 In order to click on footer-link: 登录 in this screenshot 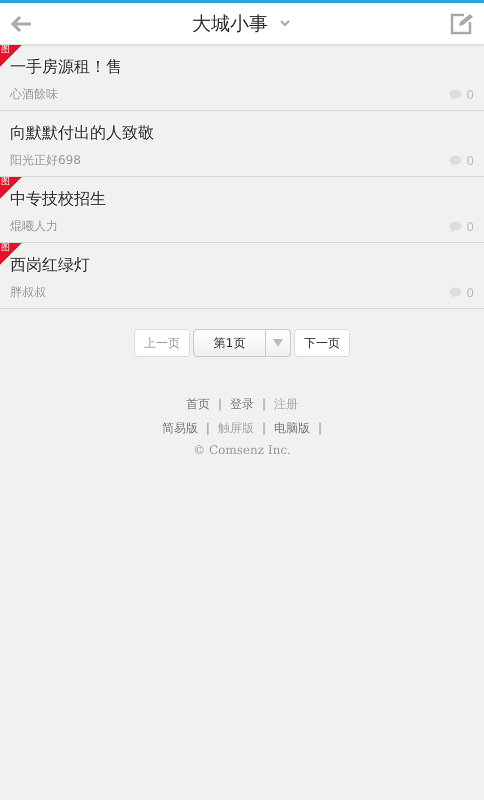, I will do `click(242, 404)`.